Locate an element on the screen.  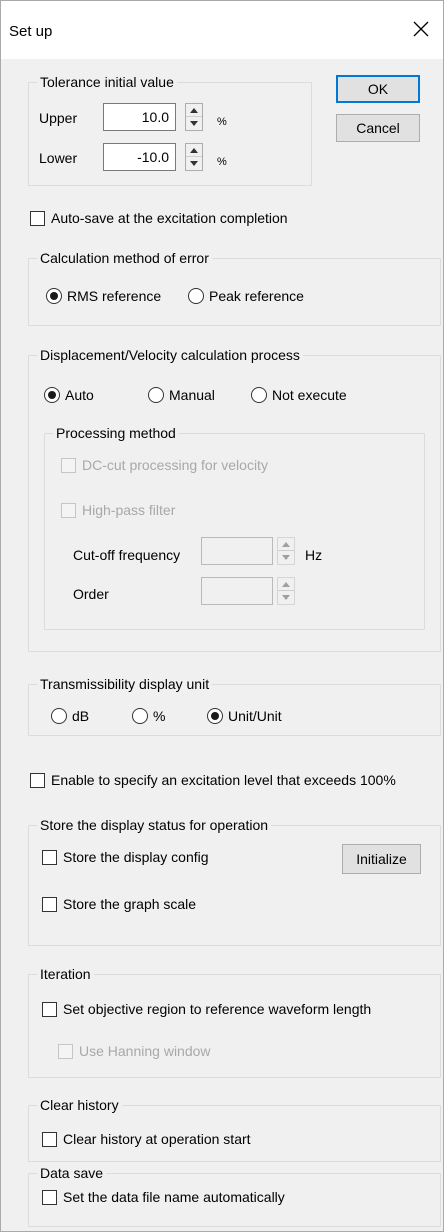
clear-history-checkbox is located at coordinates (49, 1139).